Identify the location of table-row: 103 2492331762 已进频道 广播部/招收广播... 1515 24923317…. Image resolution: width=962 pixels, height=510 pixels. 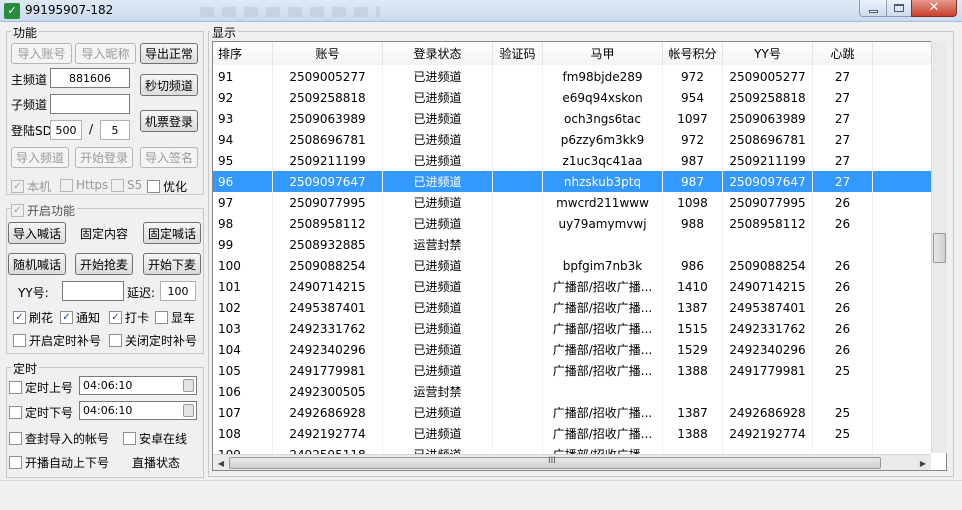
(579, 328).